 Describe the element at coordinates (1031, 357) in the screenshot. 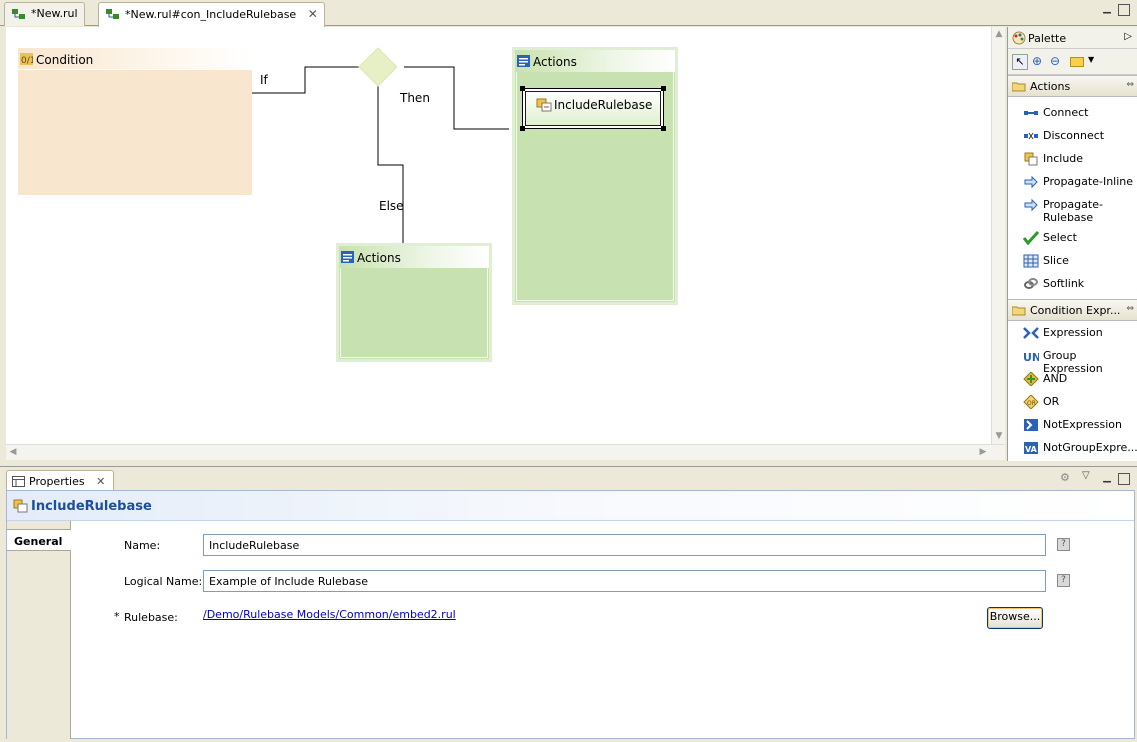

I see `svg-text: UN` at that location.